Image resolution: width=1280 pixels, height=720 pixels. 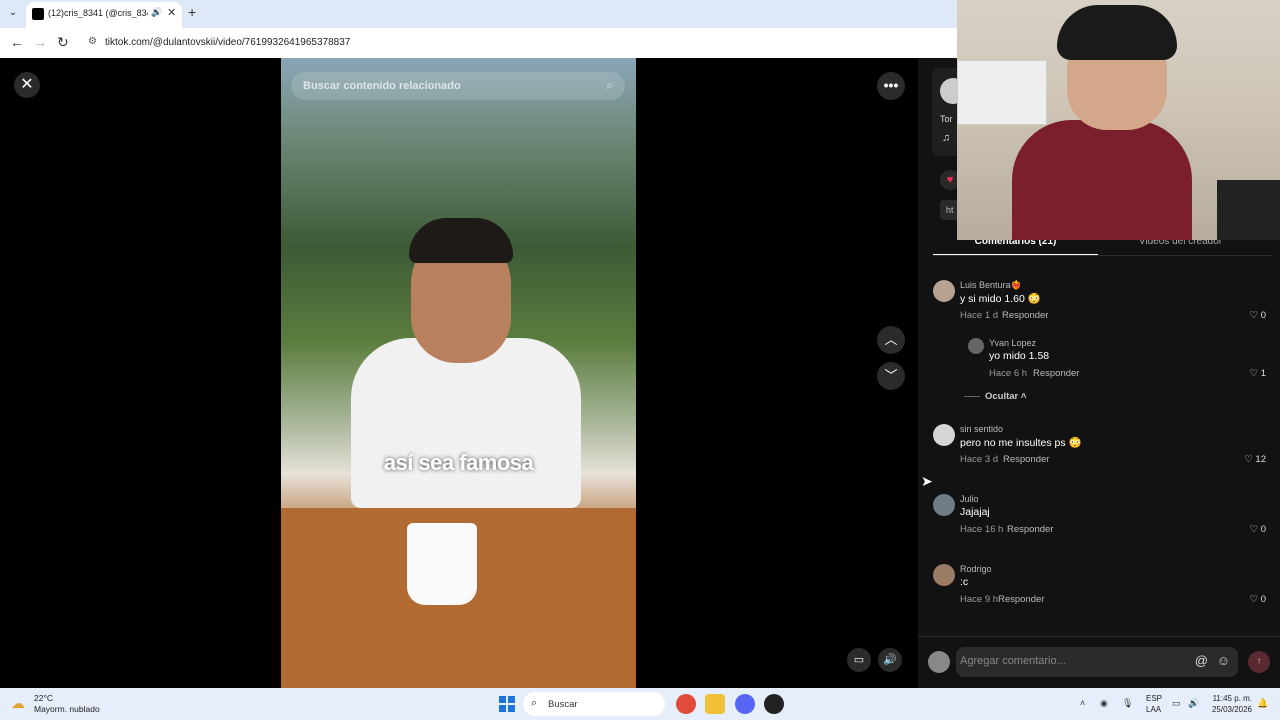 I want to click on comment-username: Julio, so click(x=969, y=499).